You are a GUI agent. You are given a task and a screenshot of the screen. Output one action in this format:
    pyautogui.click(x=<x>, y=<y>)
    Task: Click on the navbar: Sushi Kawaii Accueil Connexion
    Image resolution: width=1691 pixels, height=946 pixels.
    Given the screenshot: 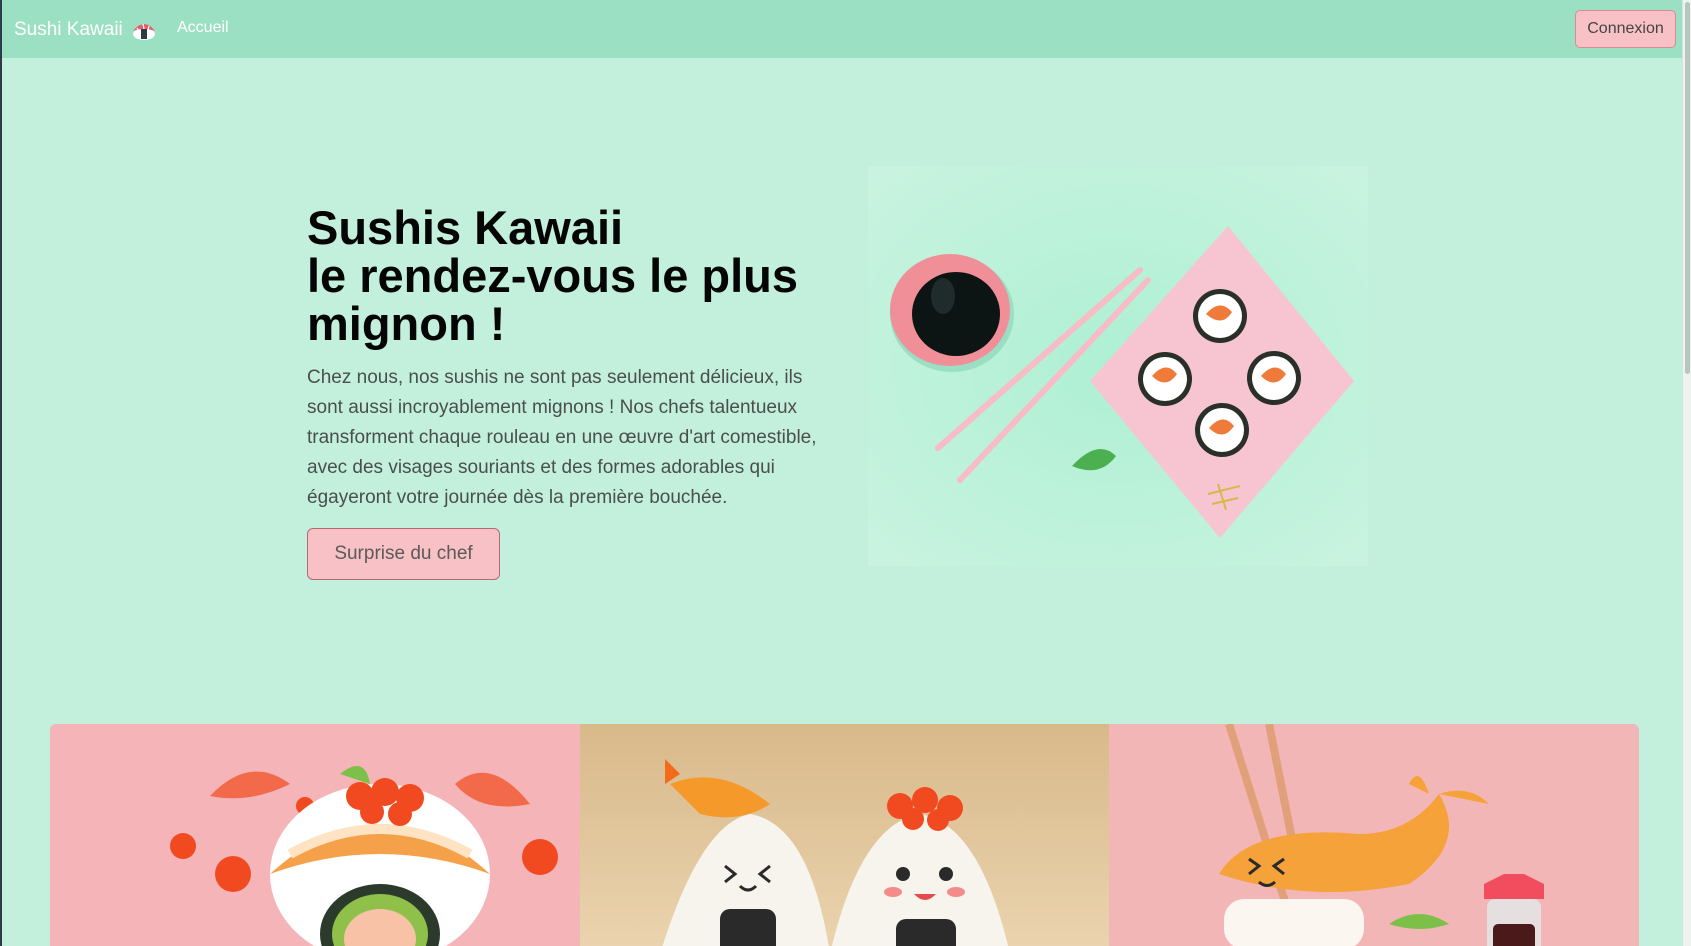 What is the action you would take?
    pyautogui.click(x=842, y=29)
    